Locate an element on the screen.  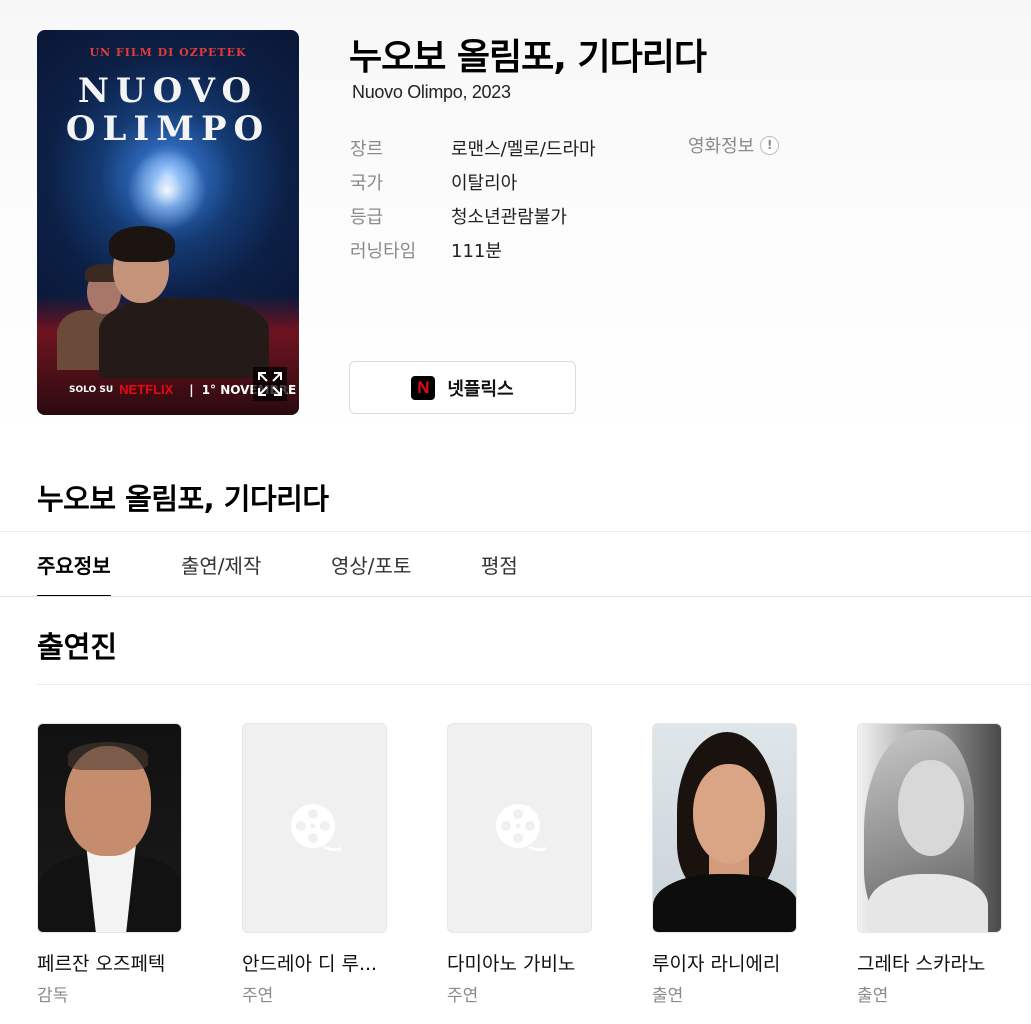
section-title: 누오보 올림포, 기다리다 is located at coordinates (183, 499).